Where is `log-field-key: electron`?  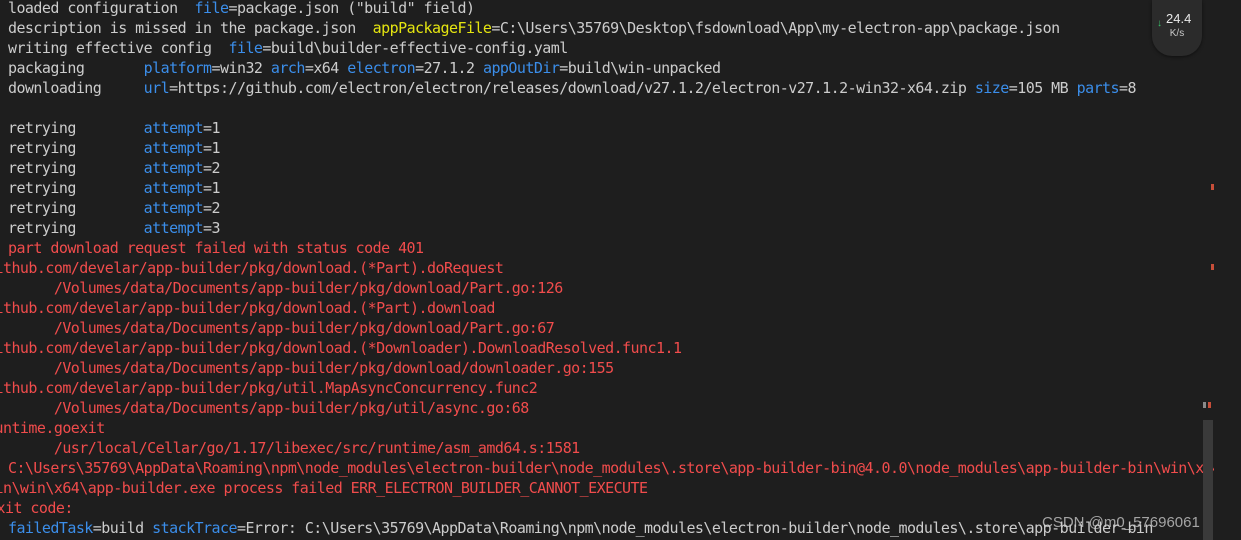
log-field-key: electron is located at coordinates (381, 68).